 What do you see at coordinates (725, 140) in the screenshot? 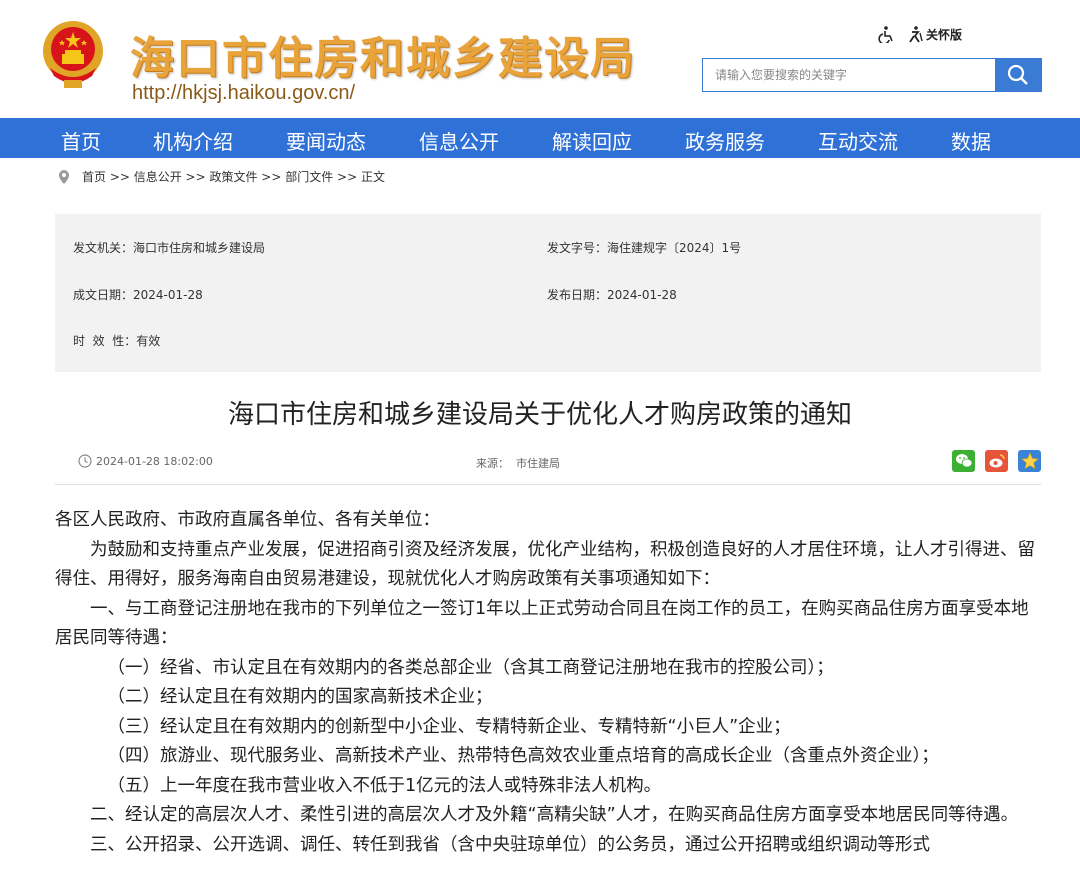
I see `nav-item-services: 政务服务` at bounding box center [725, 140].